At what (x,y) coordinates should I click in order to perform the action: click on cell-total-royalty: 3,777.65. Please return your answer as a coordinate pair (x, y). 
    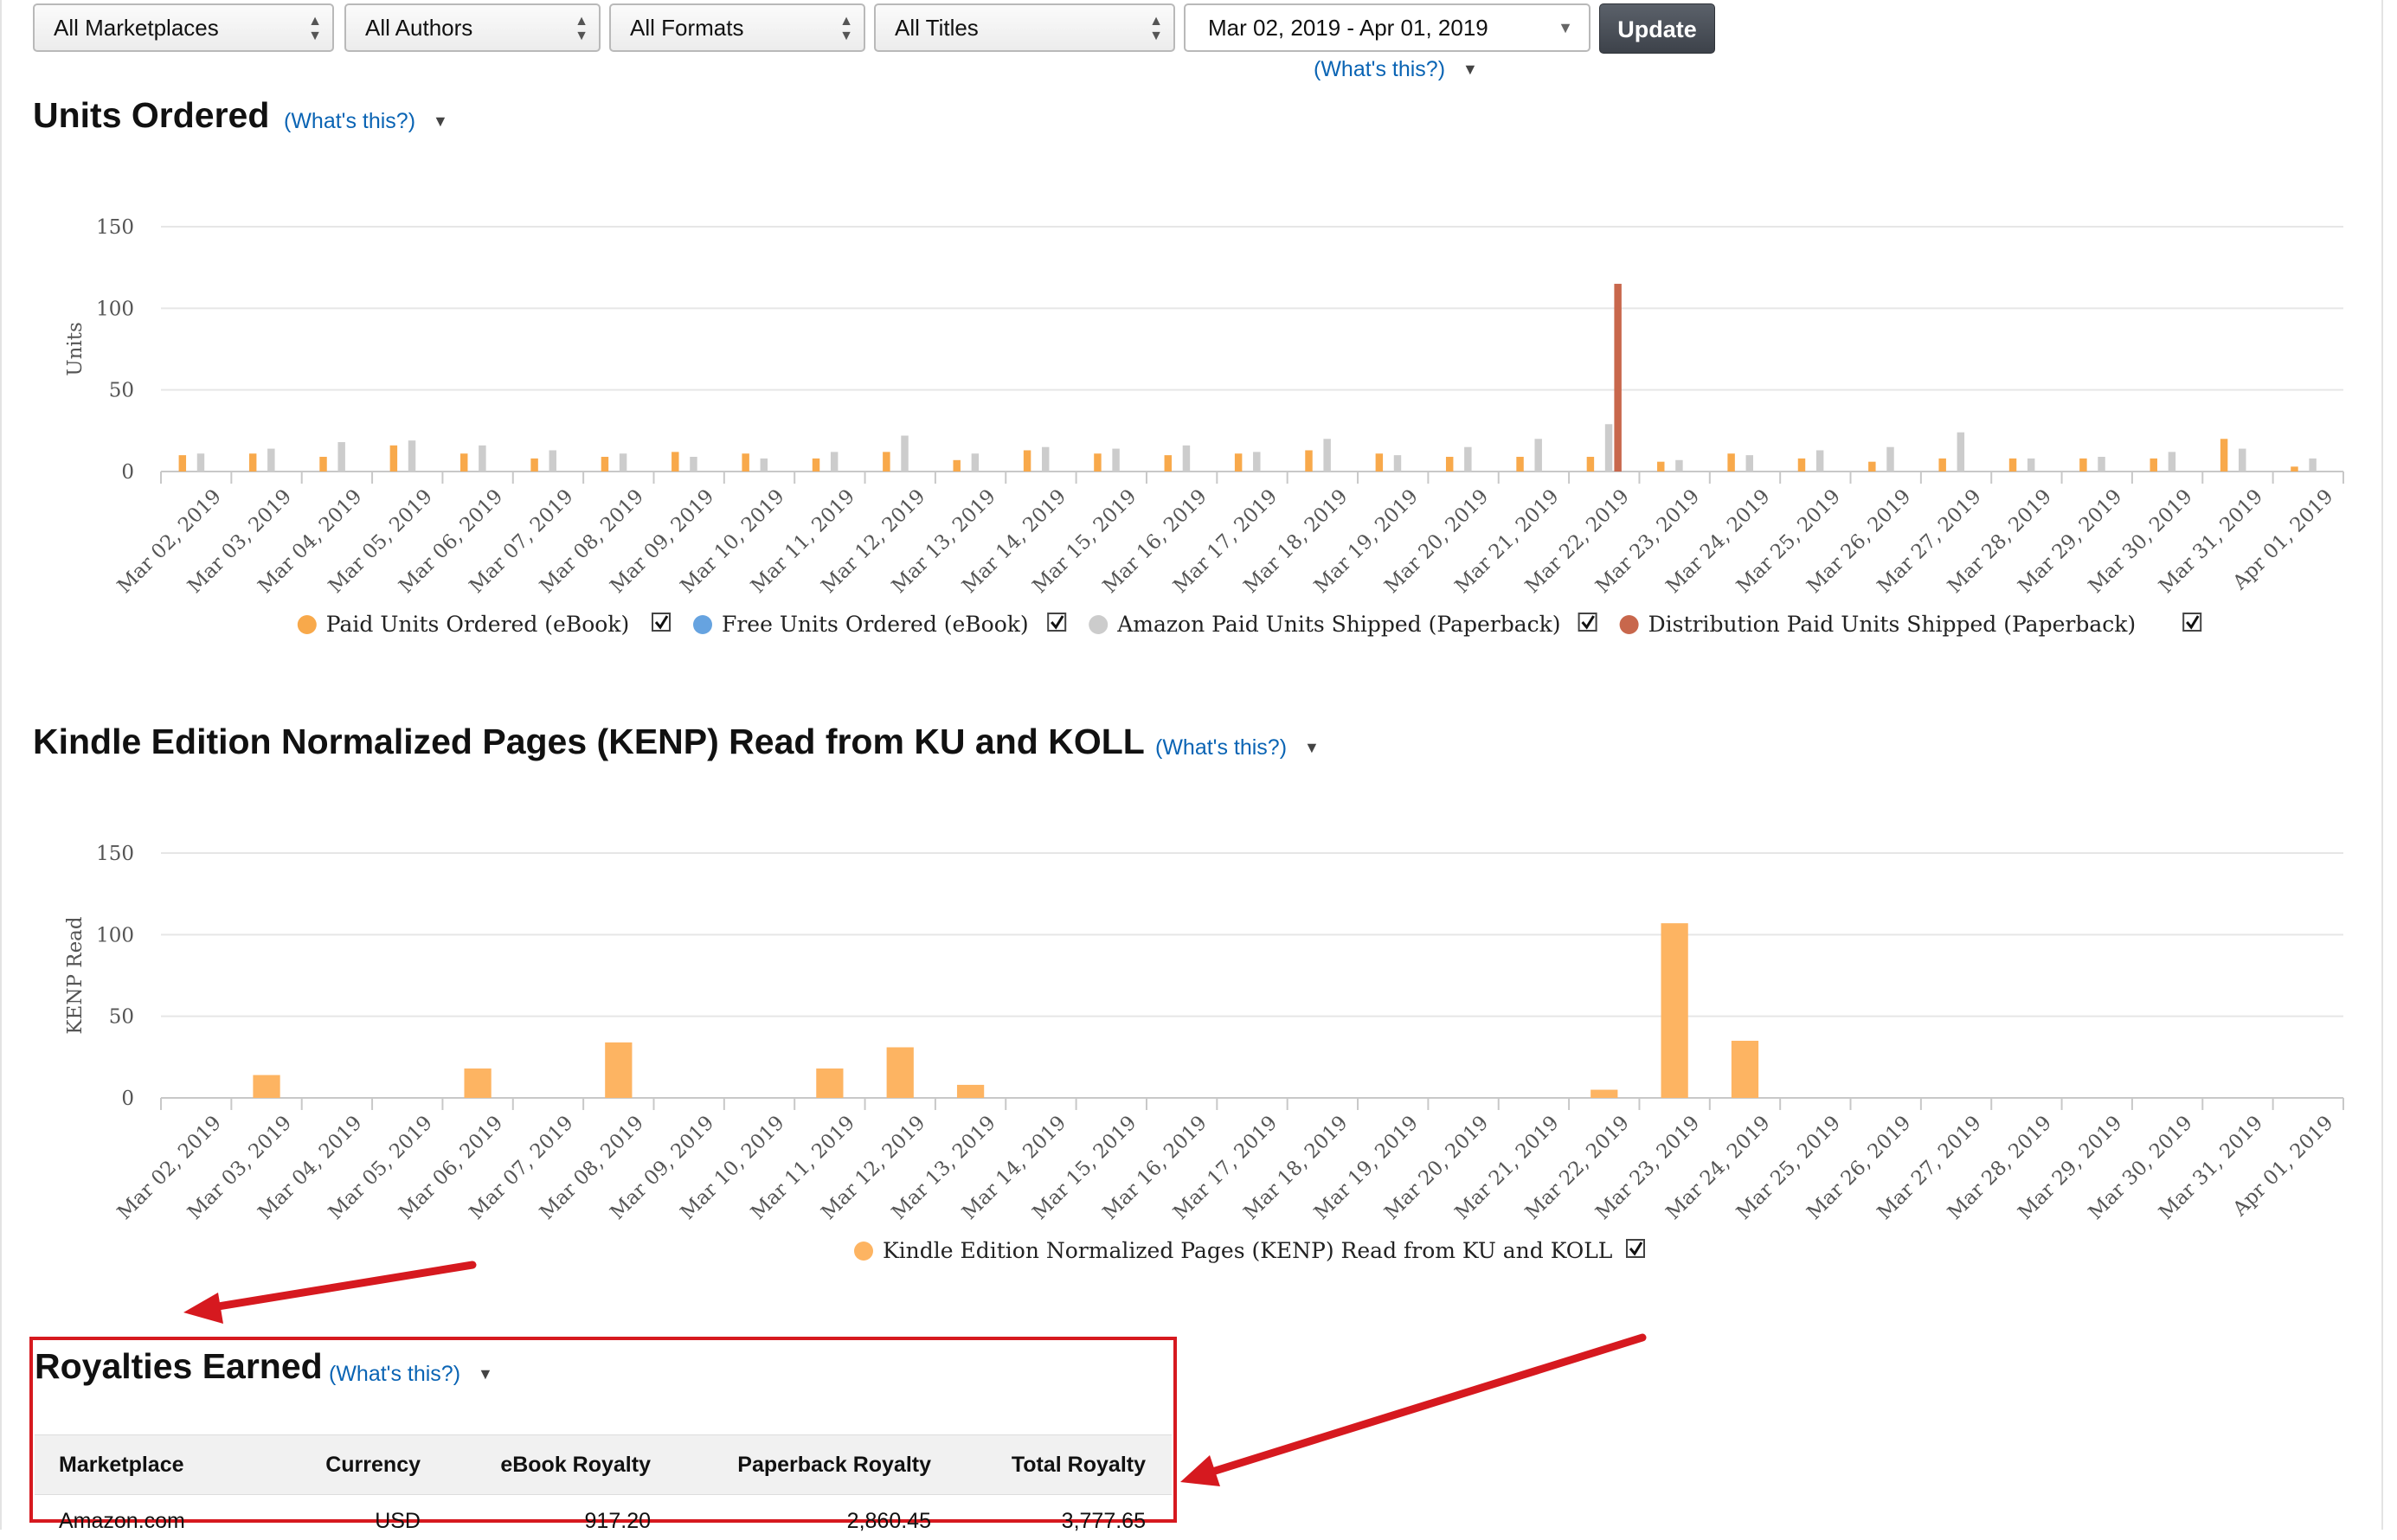
    Looking at the image, I should click on (1103, 1521).